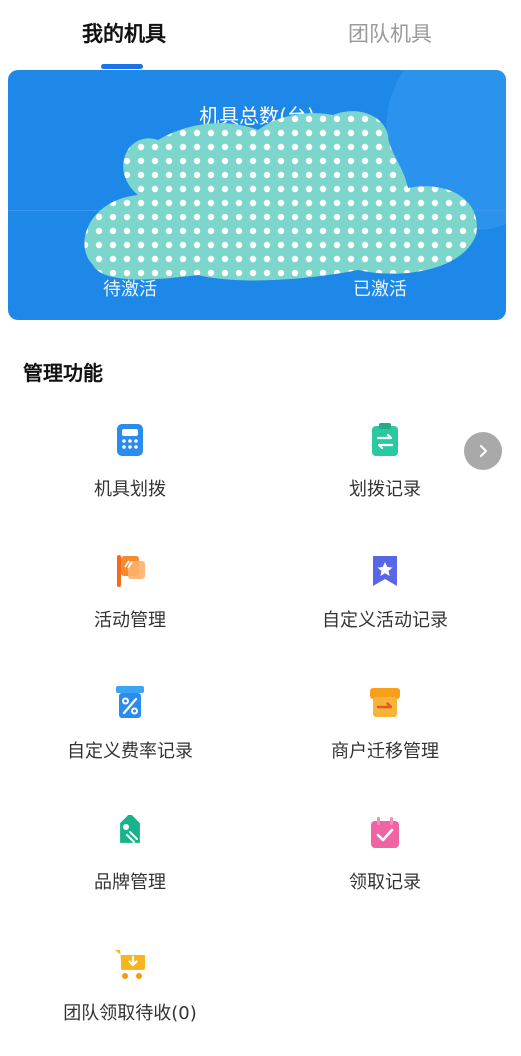 The width and height of the screenshot is (521, 1056). I want to click on function-label: 划拨记录, so click(385, 489).